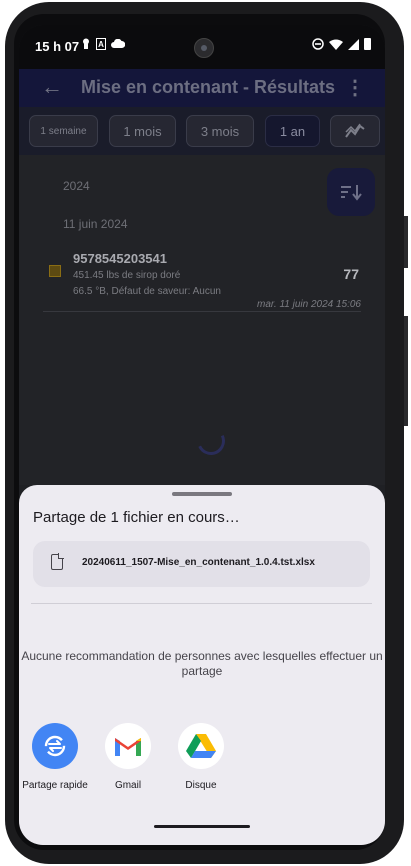 The width and height of the screenshot is (411, 866). What do you see at coordinates (76, 186) in the screenshot?
I see `year-header: 2024` at bounding box center [76, 186].